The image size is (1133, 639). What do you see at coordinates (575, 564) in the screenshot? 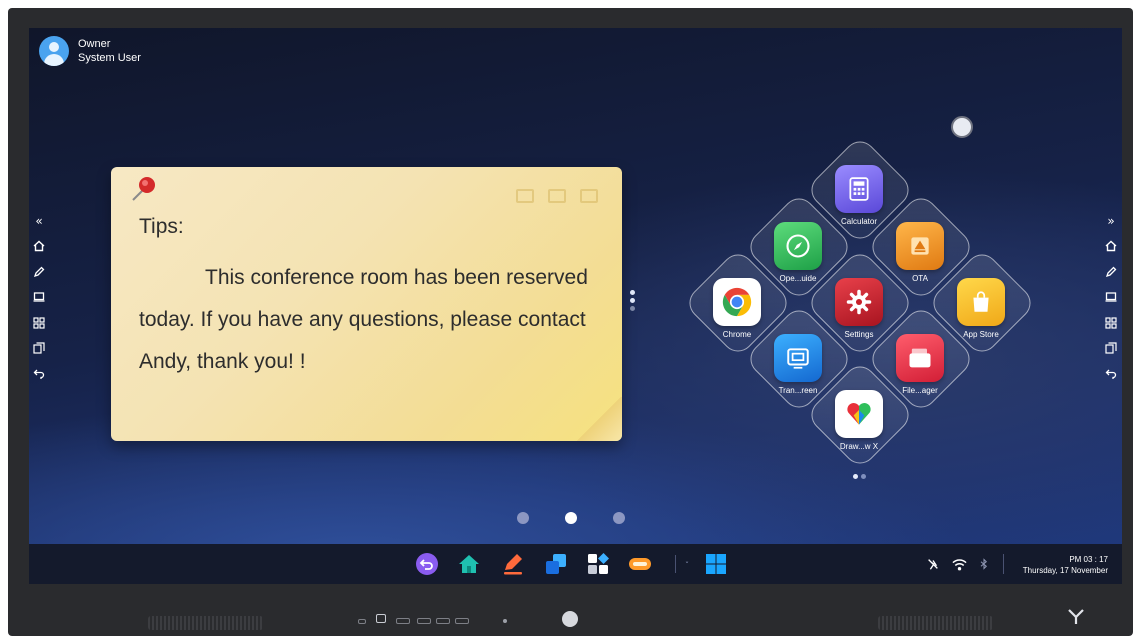
I see `taskbar: ˇ PM 03 : 17 Thursday, 17 November` at bounding box center [575, 564].